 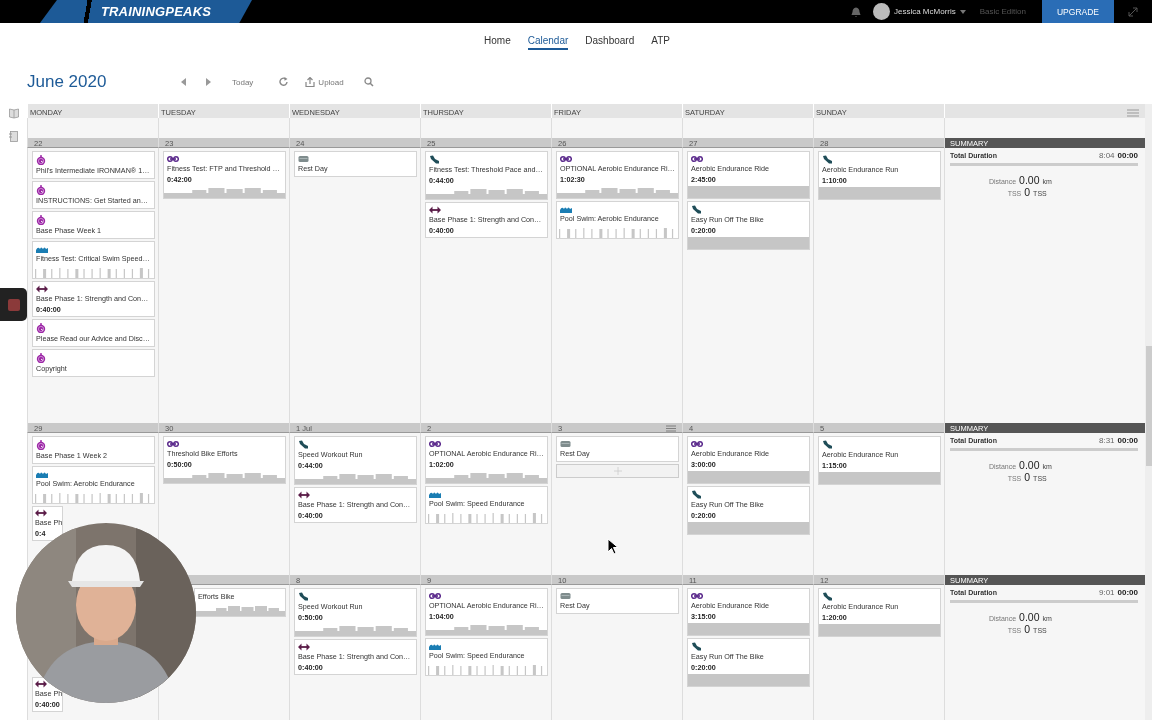 What do you see at coordinates (331, 82) in the screenshot?
I see `upload-link: Upload` at bounding box center [331, 82].